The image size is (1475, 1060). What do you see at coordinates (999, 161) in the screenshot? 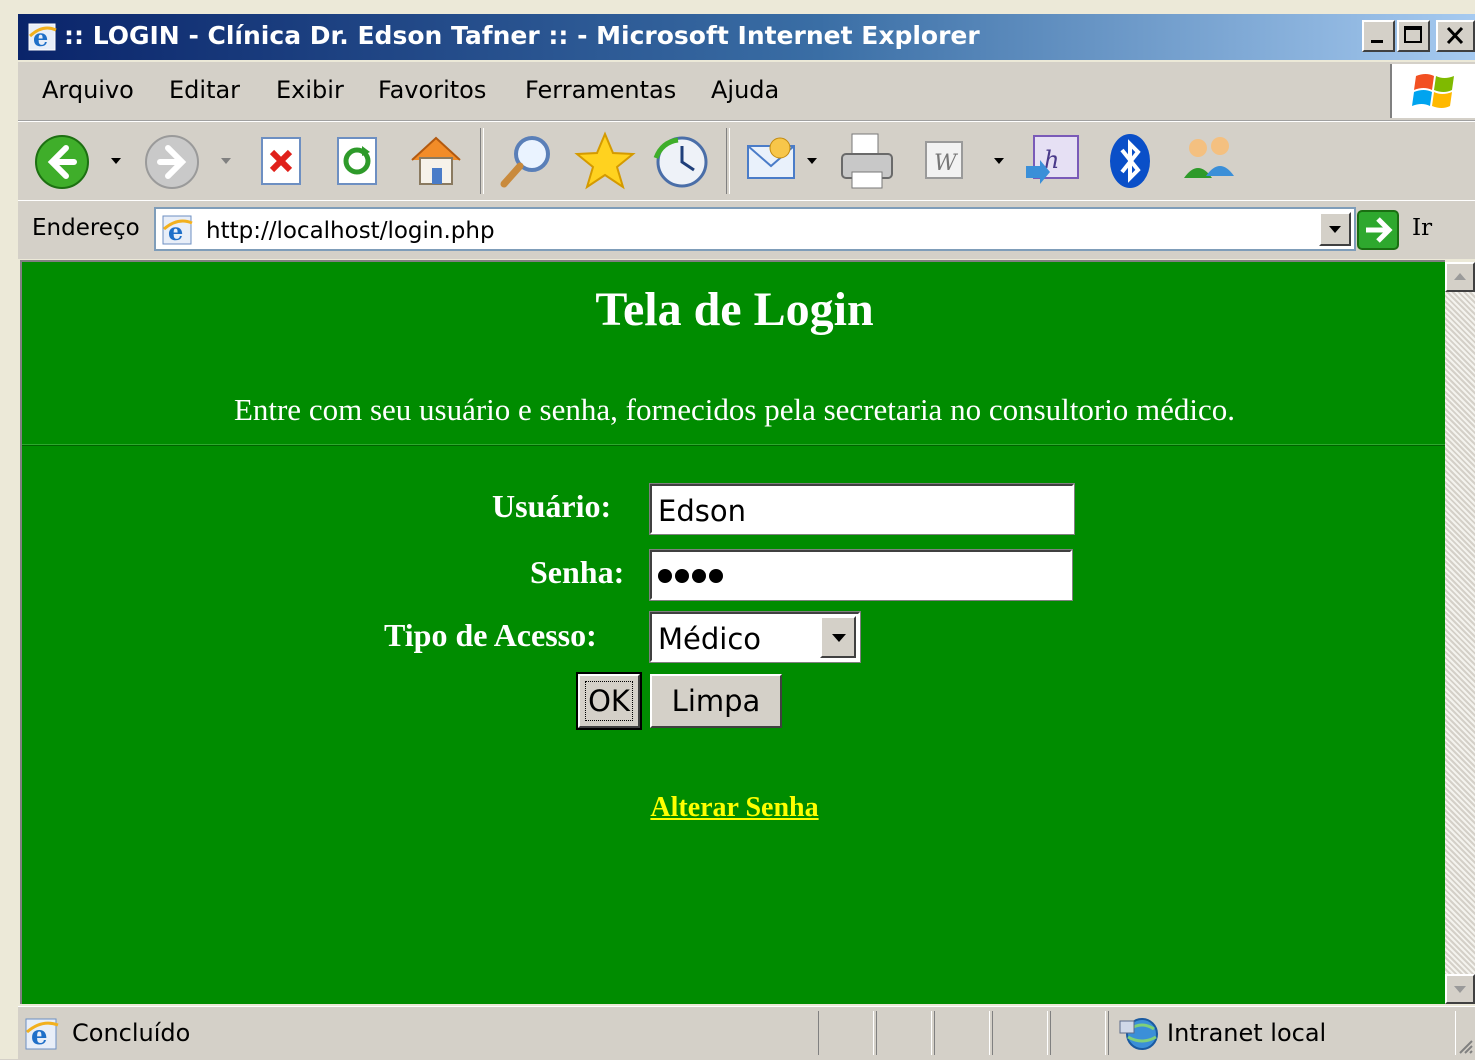
I see `edit-dropdown-icon` at bounding box center [999, 161].